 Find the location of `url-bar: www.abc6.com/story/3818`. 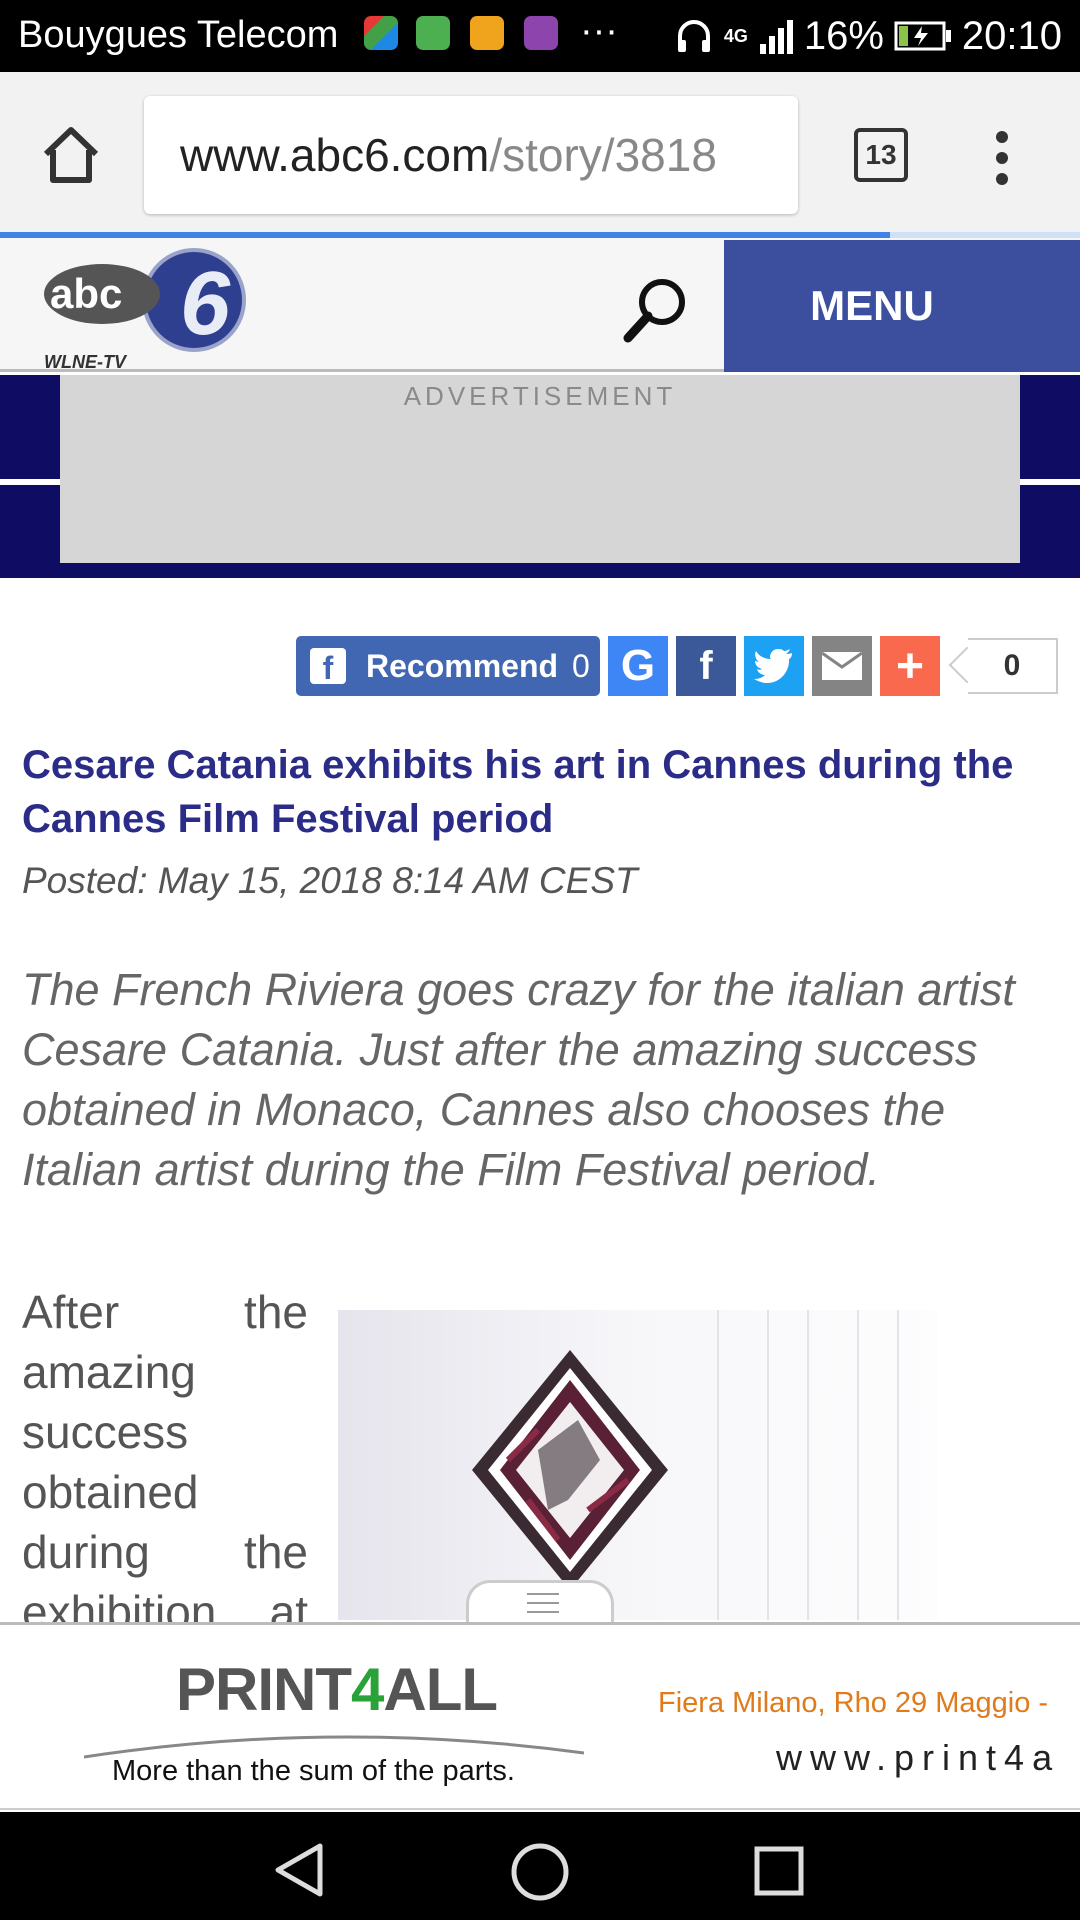

url-bar: www.abc6.com/story/3818 is located at coordinates (471, 155).